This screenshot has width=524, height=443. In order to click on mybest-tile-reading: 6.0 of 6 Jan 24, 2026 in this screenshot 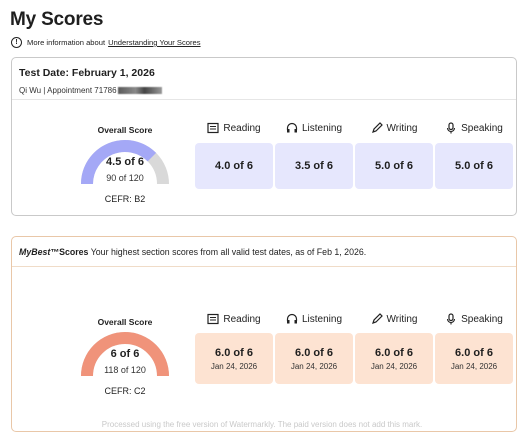, I will do `click(234, 358)`.